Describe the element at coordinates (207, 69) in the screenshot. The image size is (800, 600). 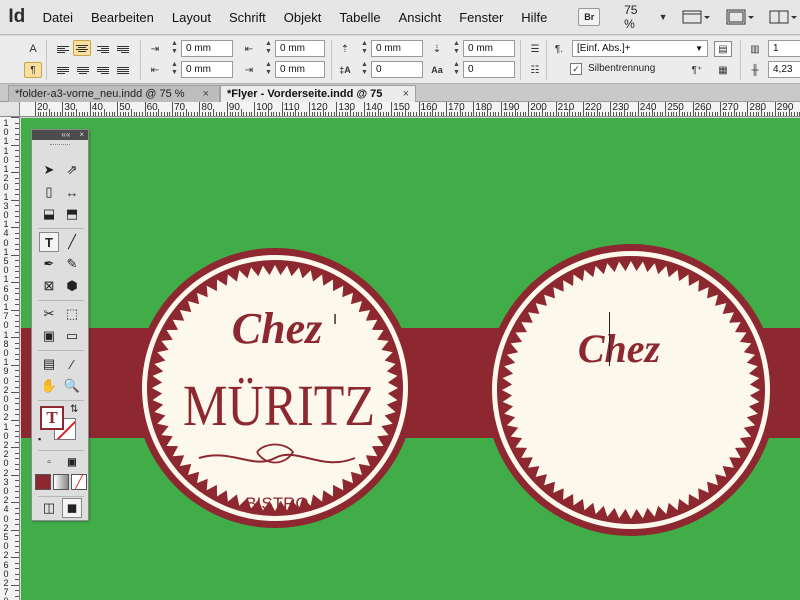
I see `first-line-indent-field: 0 mm` at that location.